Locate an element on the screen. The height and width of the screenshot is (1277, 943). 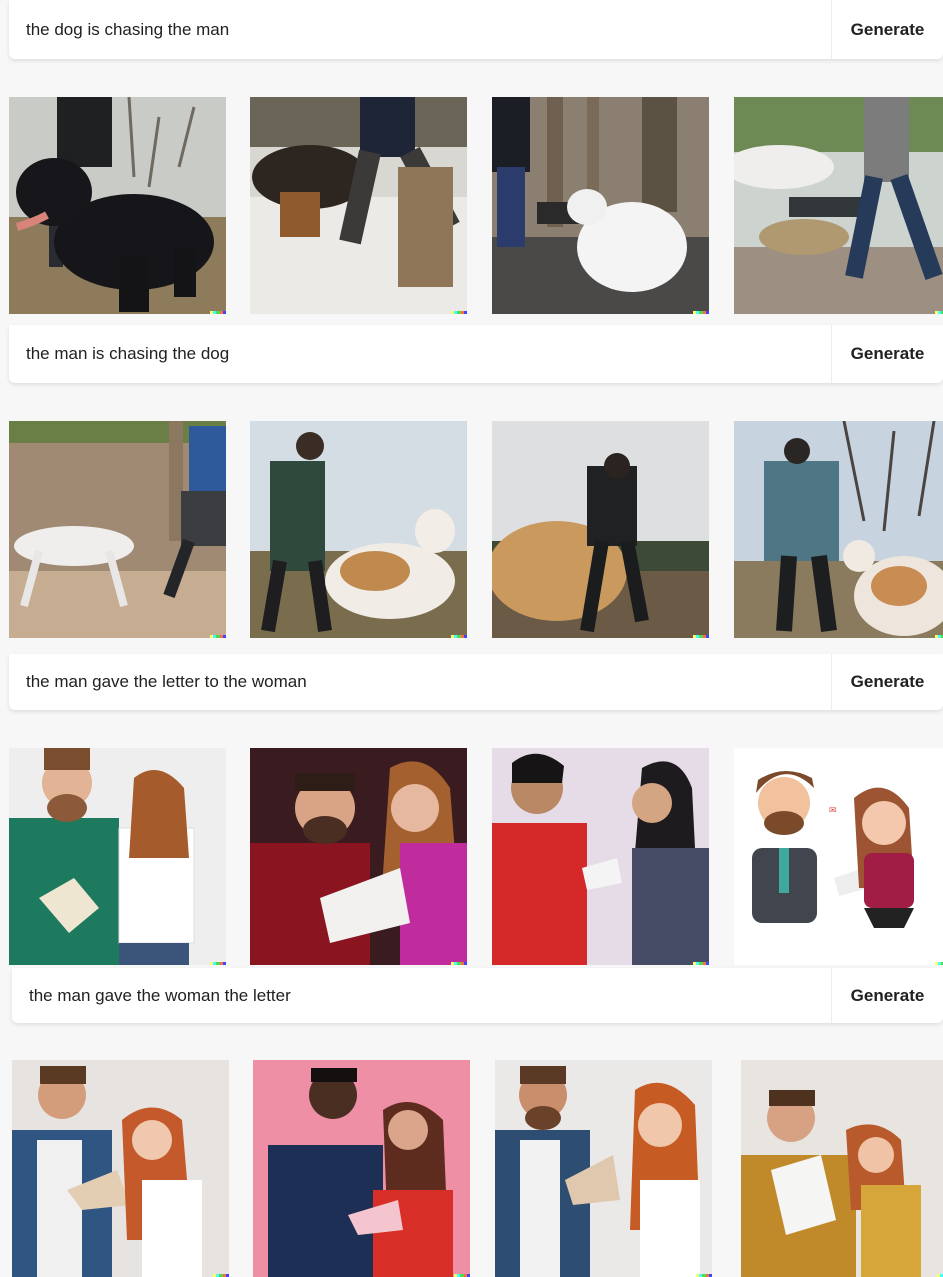
image-tile: ✉ is located at coordinates (838, 856).